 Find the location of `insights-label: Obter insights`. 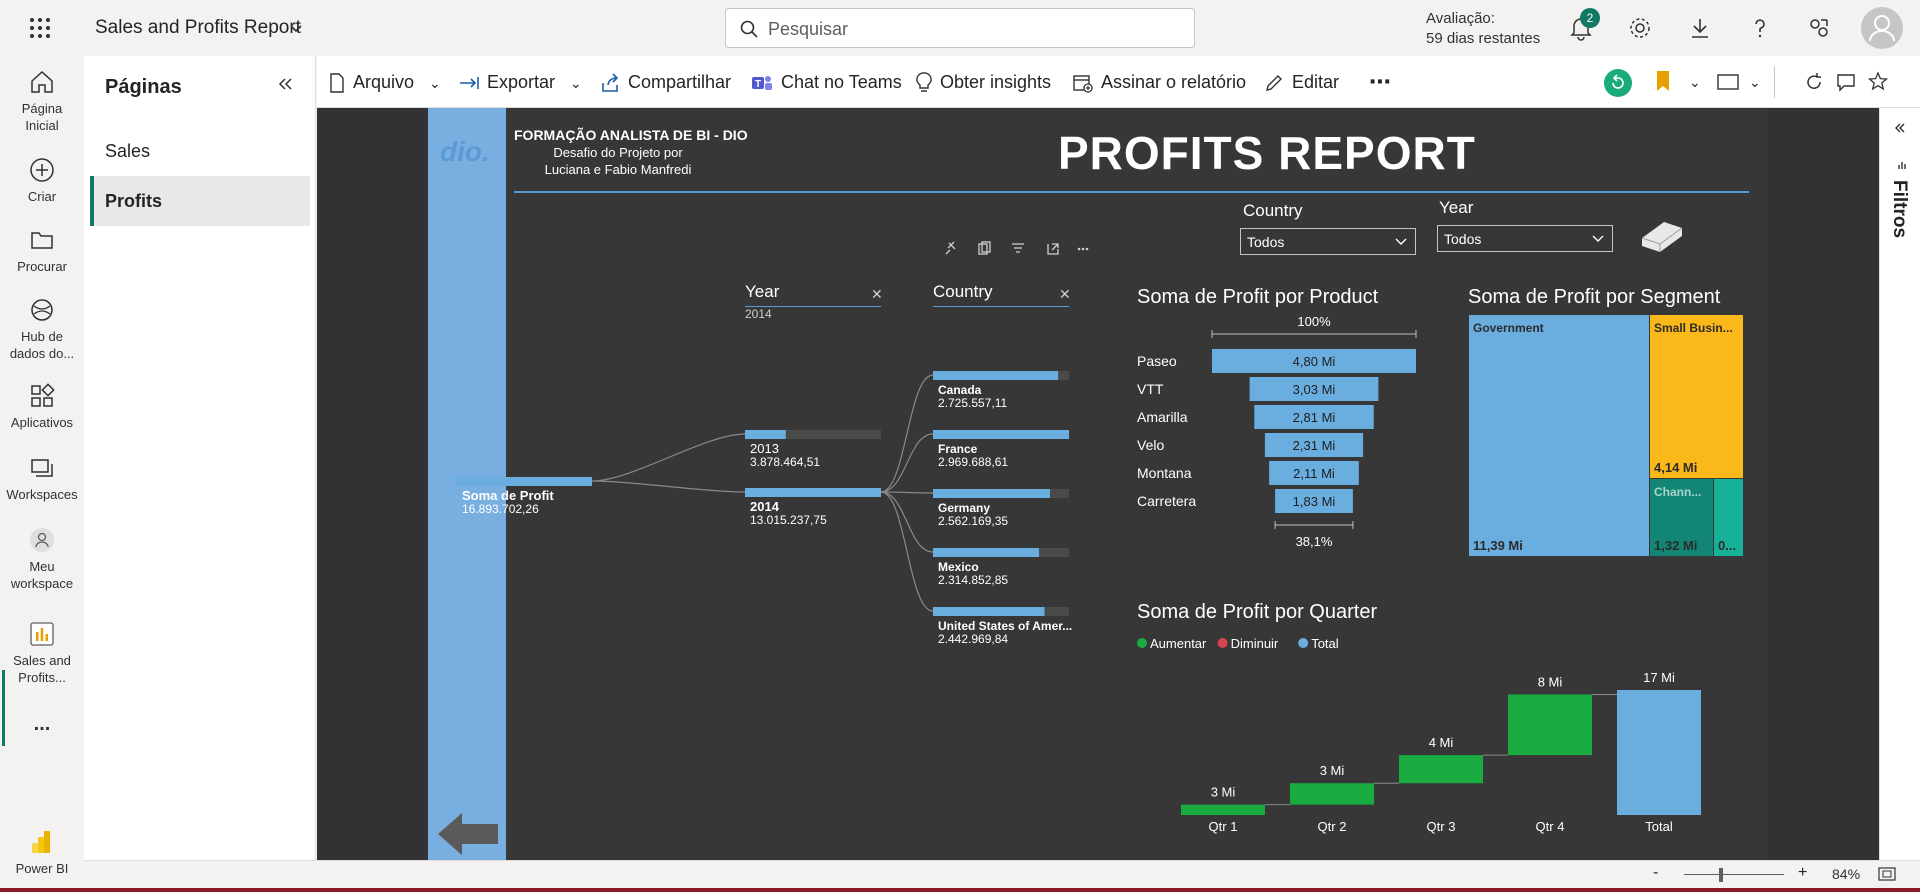

insights-label: Obter insights is located at coordinates (996, 82).